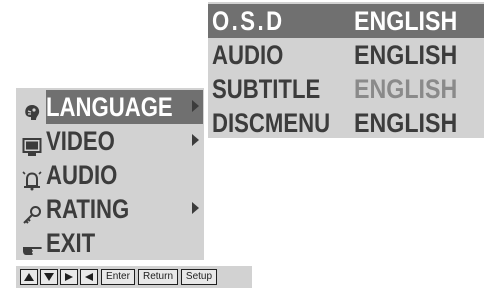 This screenshot has width=485, height=292. What do you see at coordinates (346, 123) in the screenshot?
I see `submenu-row-discmenu: DISCMENU ENGLISH` at bounding box center [346, 123].